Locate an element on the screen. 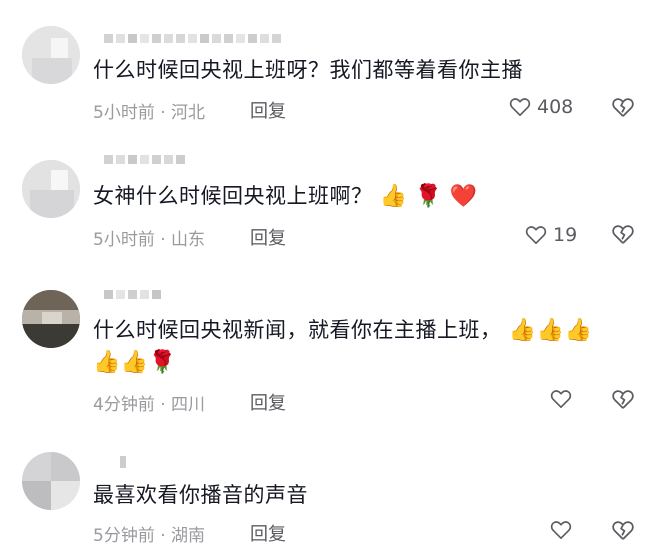 This screenshot has height=548, width=660. timestamp: 4分钟前 is located at coordinates (124, 405).